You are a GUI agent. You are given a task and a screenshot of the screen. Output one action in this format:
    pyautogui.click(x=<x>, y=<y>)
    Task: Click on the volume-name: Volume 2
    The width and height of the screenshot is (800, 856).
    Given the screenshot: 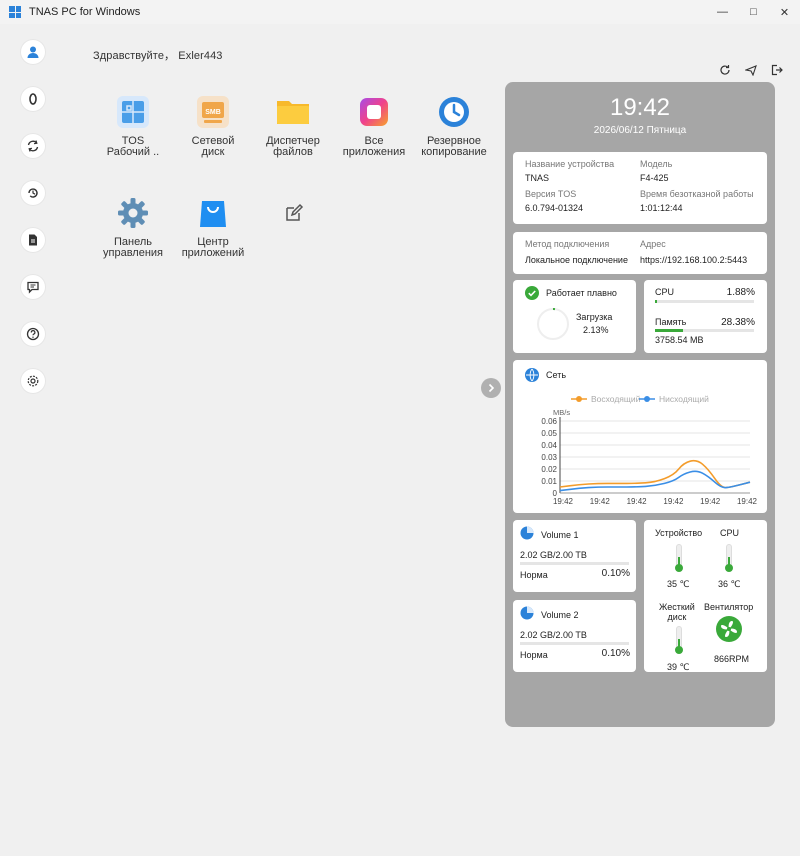 What is the action you would take?
    pyautogui.click(x=560, y=615)
    